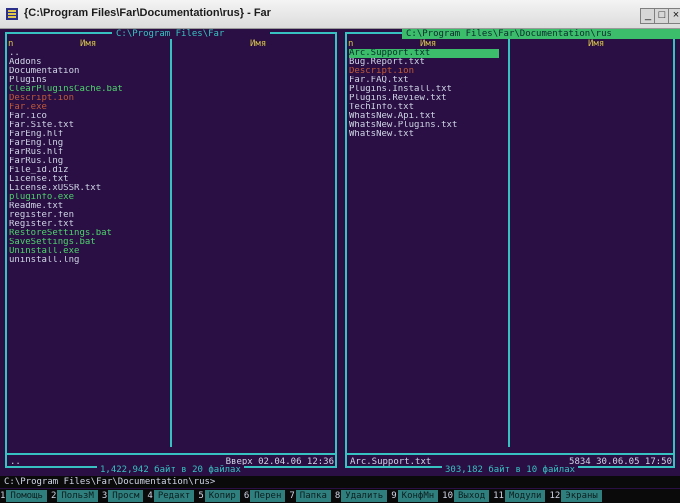  I want to click on fkey-label: Копир, so click(222, 496).